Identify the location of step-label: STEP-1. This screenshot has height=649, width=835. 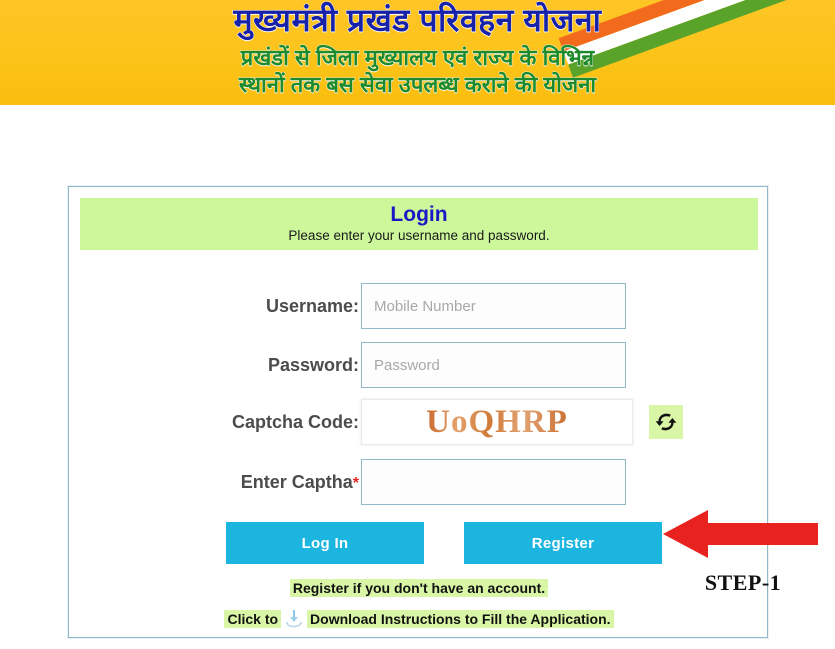
(743, 582).